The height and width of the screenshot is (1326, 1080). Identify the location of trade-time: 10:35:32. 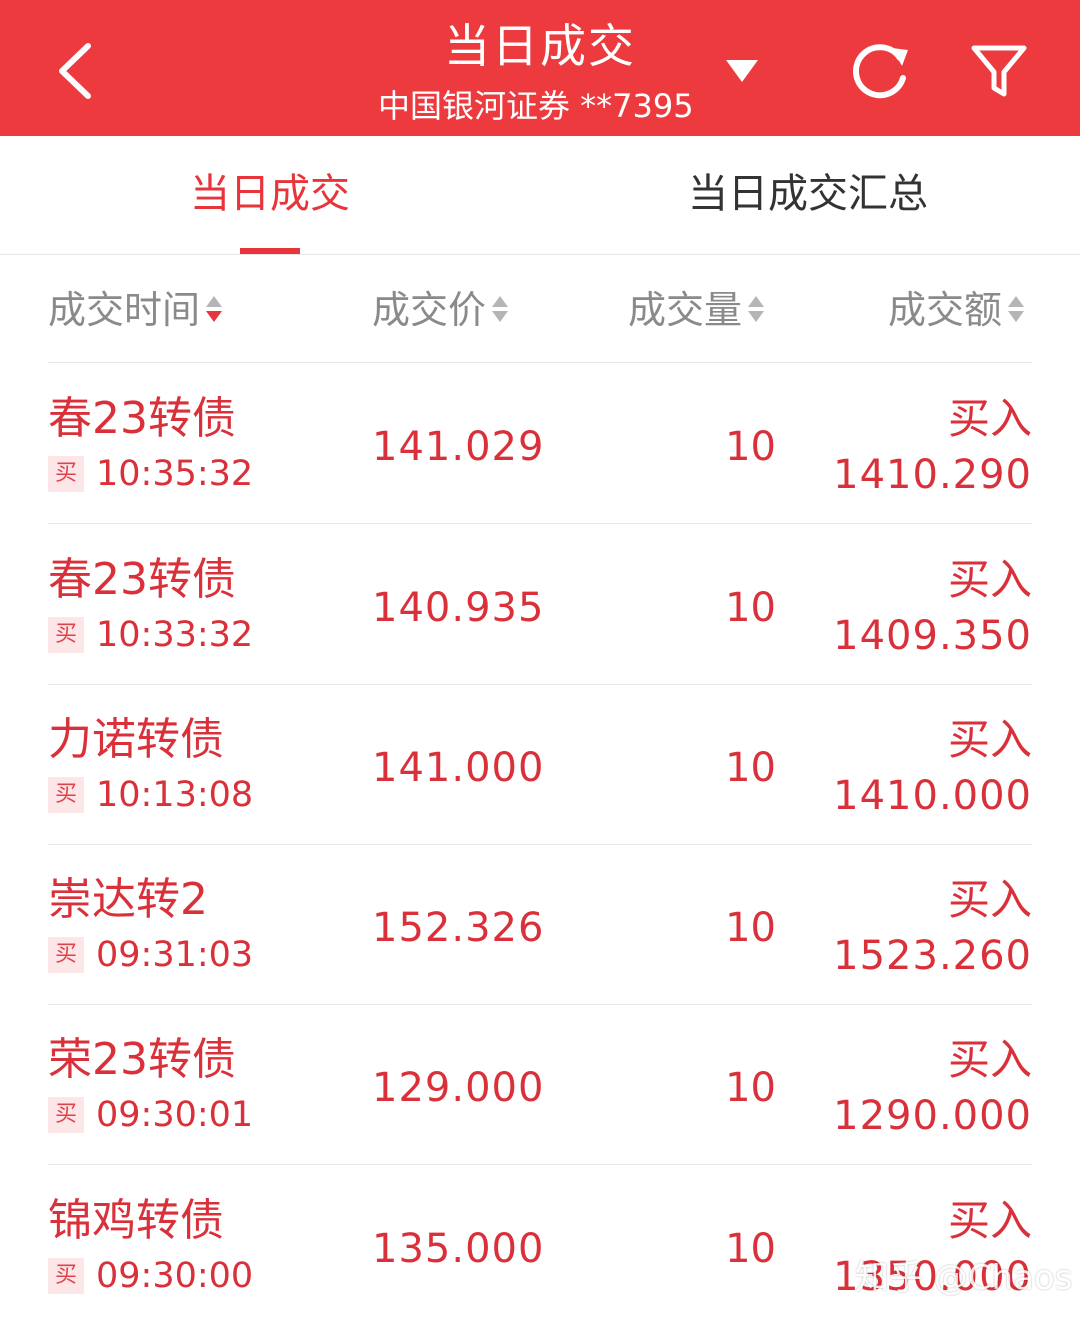
(175, 474).